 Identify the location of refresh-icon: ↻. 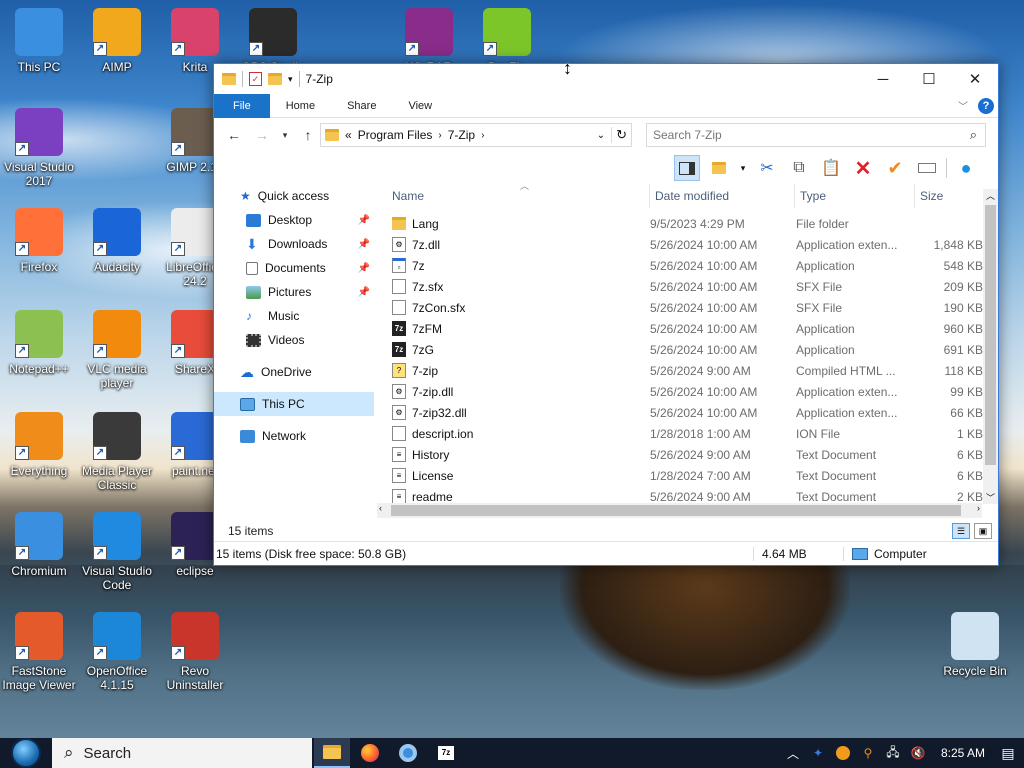
(621, 135).